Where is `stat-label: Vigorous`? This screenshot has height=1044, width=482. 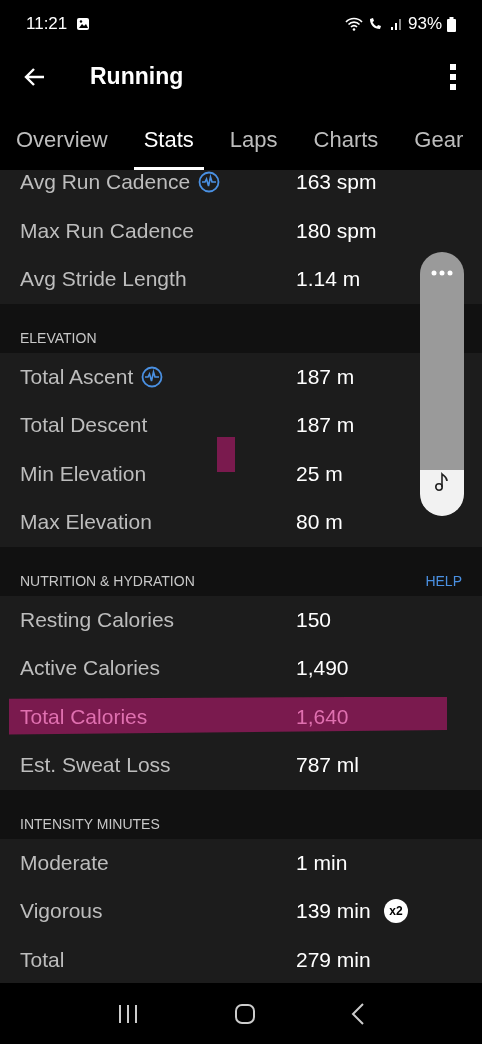 stat-label: Vigorous is located at coordinates (61, 911).